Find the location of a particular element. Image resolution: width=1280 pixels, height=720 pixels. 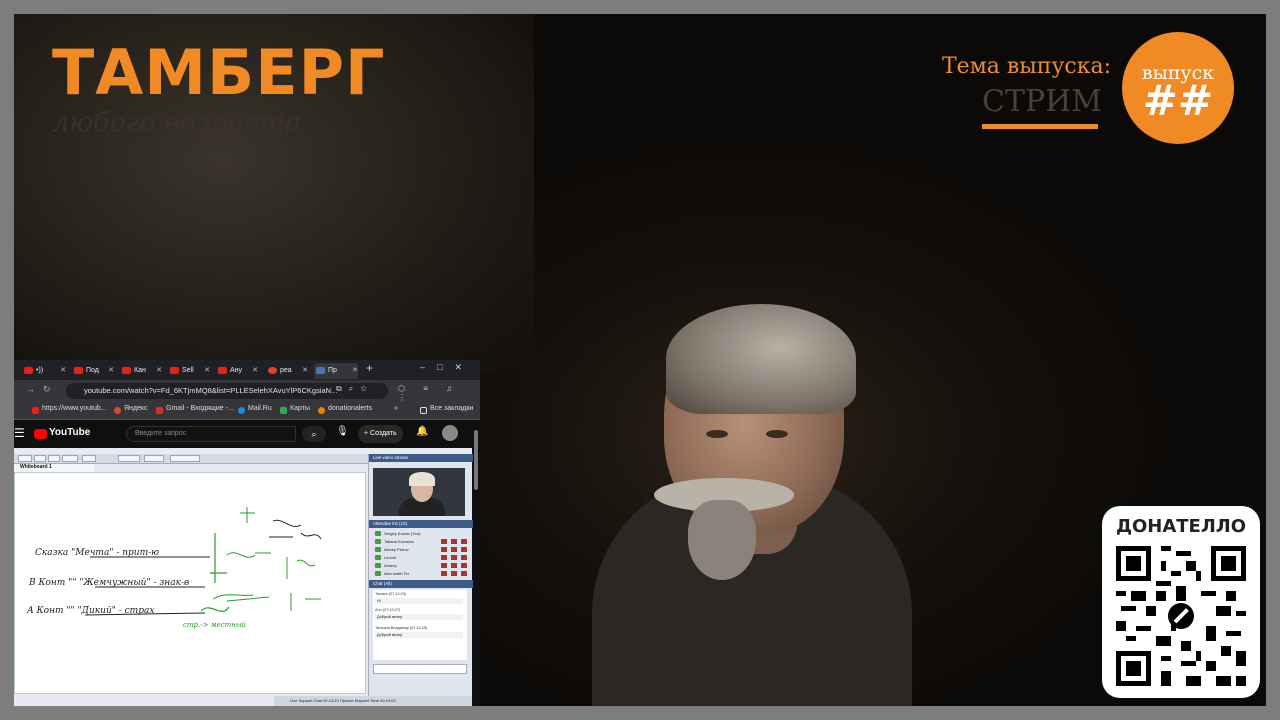

address-bar-icons: ⧉⌕☆ is located at coordinates (355, 389).